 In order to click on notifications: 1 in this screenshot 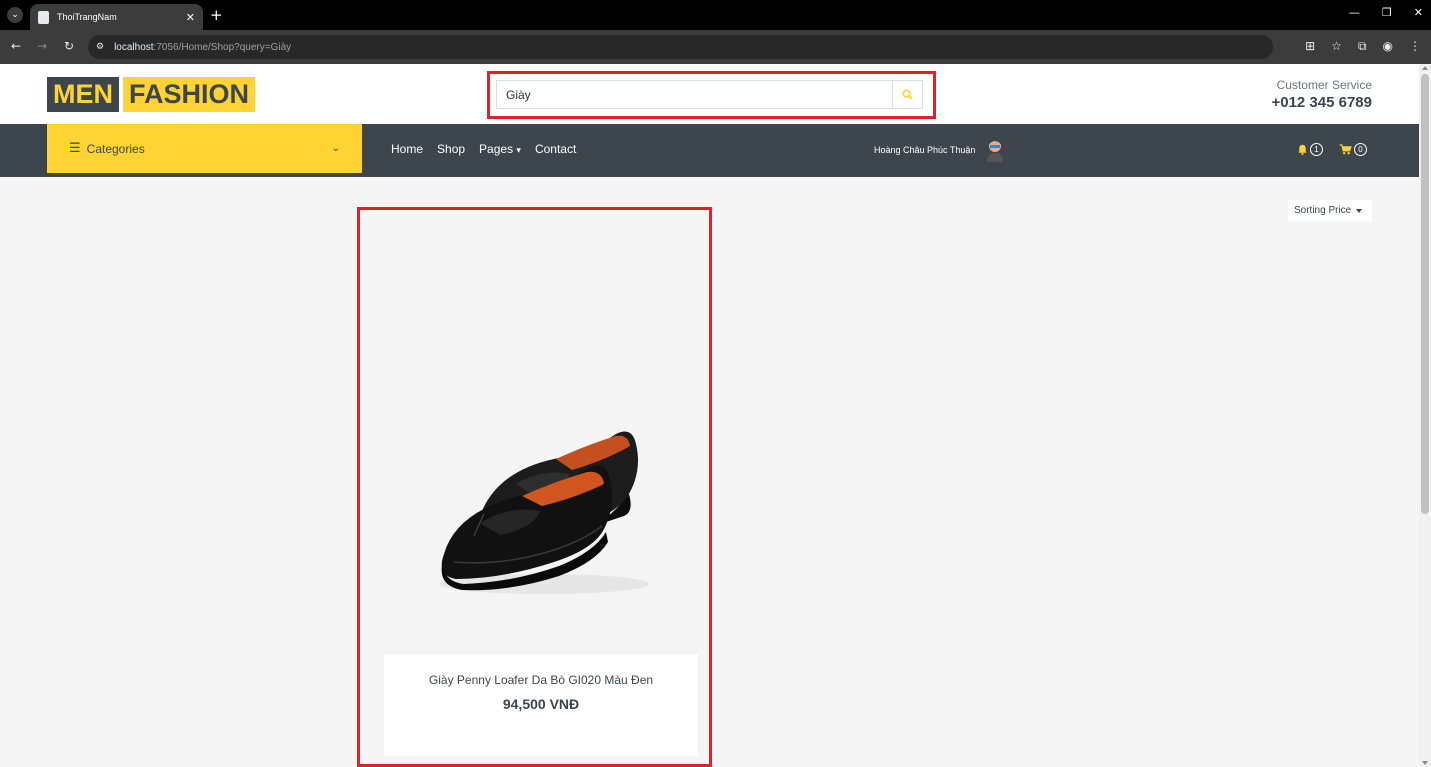, I will do `click(1310, 149)`.